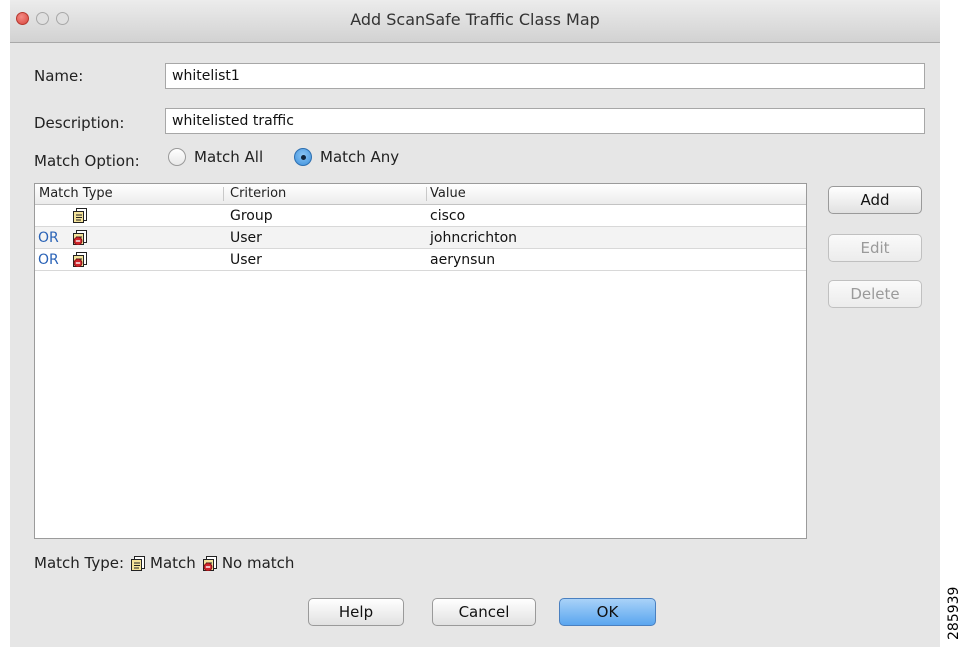 This screenshot has width=968, height=647. What do you see at coordinates (420, 216) in the screenshot?
I see `table-row: Group cisco` at bounding box center [420, 216].